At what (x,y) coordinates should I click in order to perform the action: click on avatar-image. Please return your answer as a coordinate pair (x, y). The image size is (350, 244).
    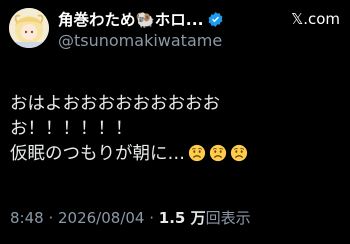
    Looking at the image, I should click on (29, 28).